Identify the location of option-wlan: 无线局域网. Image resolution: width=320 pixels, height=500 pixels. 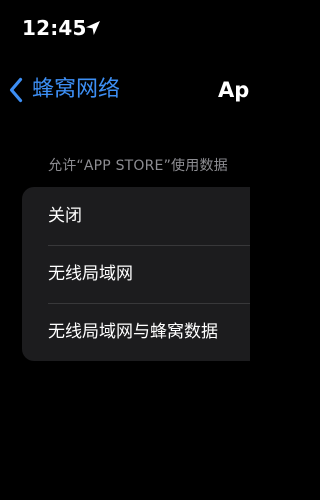
(136, 274).